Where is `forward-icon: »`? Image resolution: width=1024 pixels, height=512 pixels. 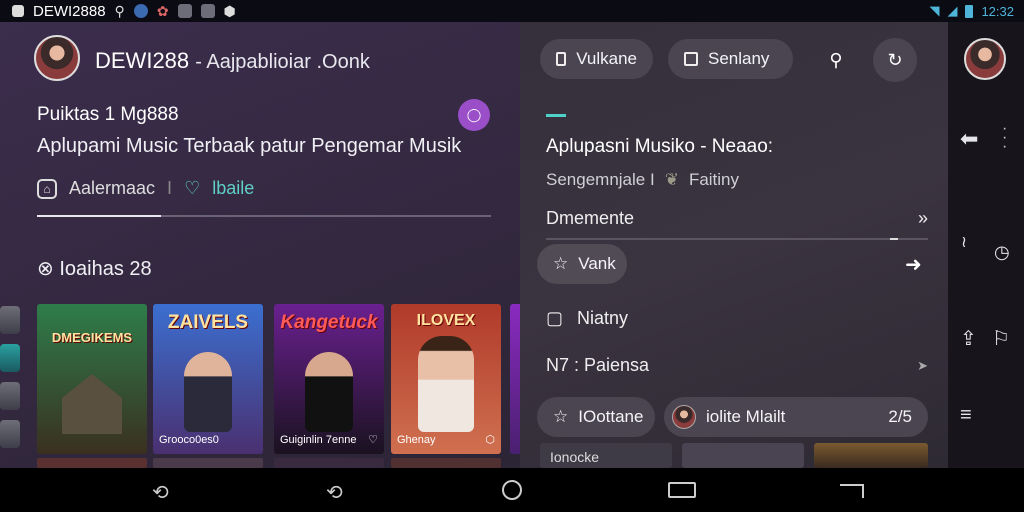 forward-icon: » is located at coordinates (922, 218).